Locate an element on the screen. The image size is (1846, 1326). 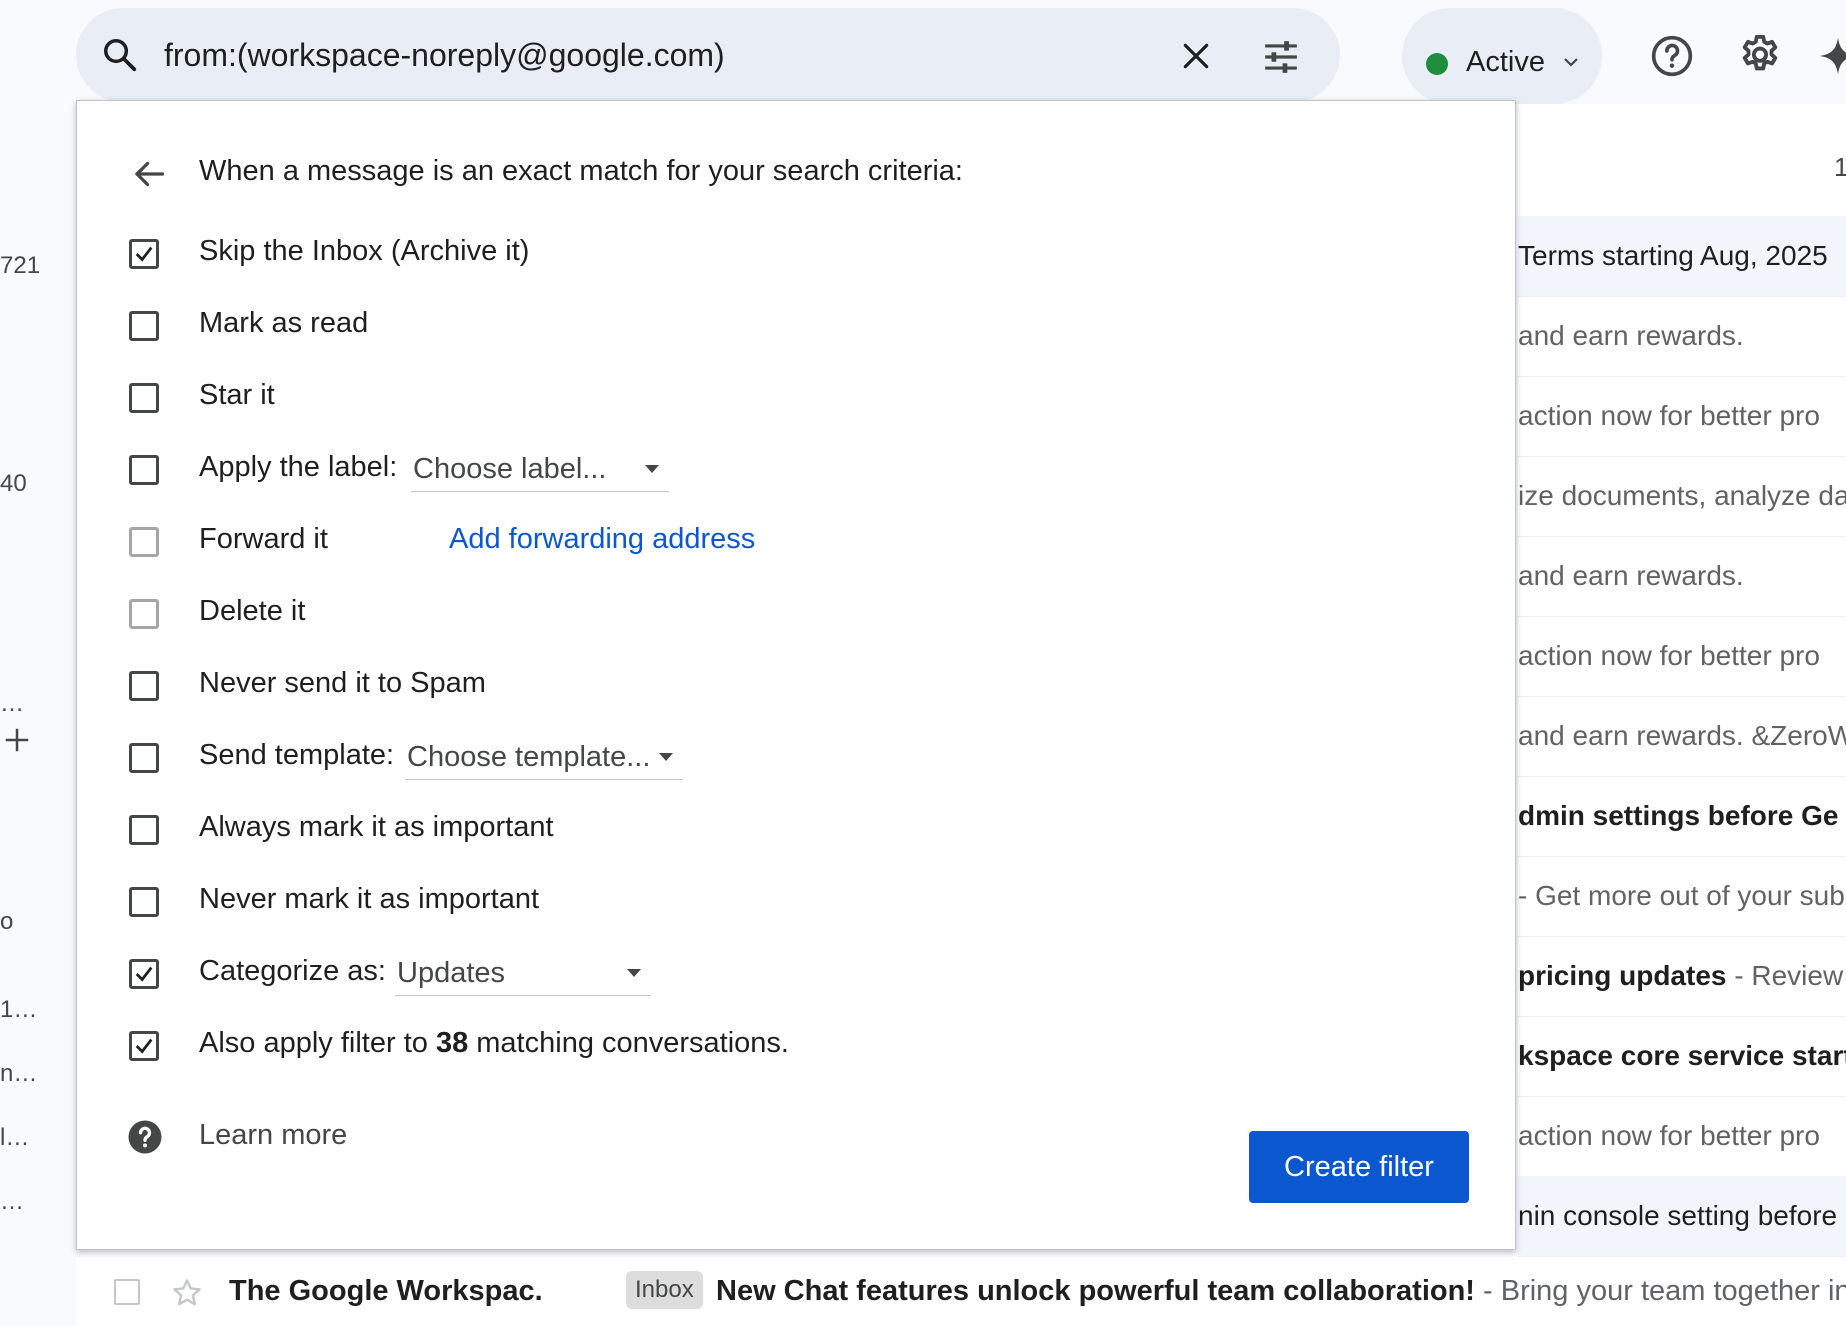
option-label: Apply the label: is located at coordinates (298, 467).